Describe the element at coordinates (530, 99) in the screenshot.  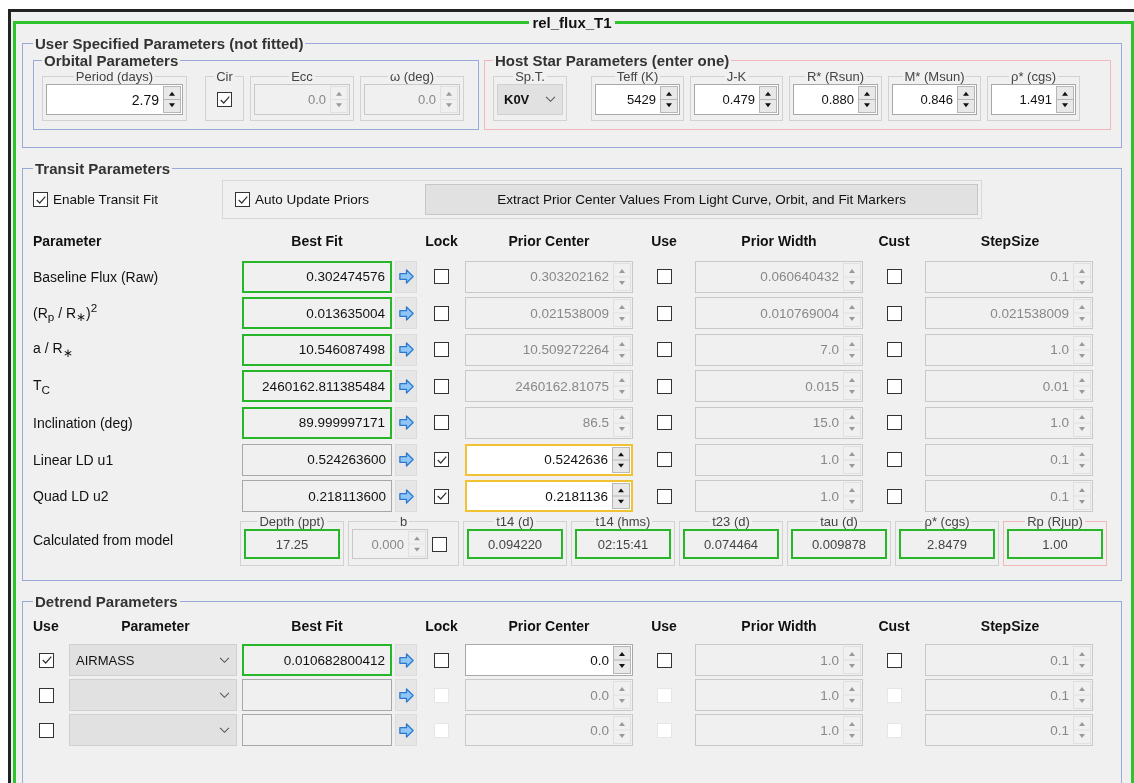
I see `dropdown: K0V` at that location.